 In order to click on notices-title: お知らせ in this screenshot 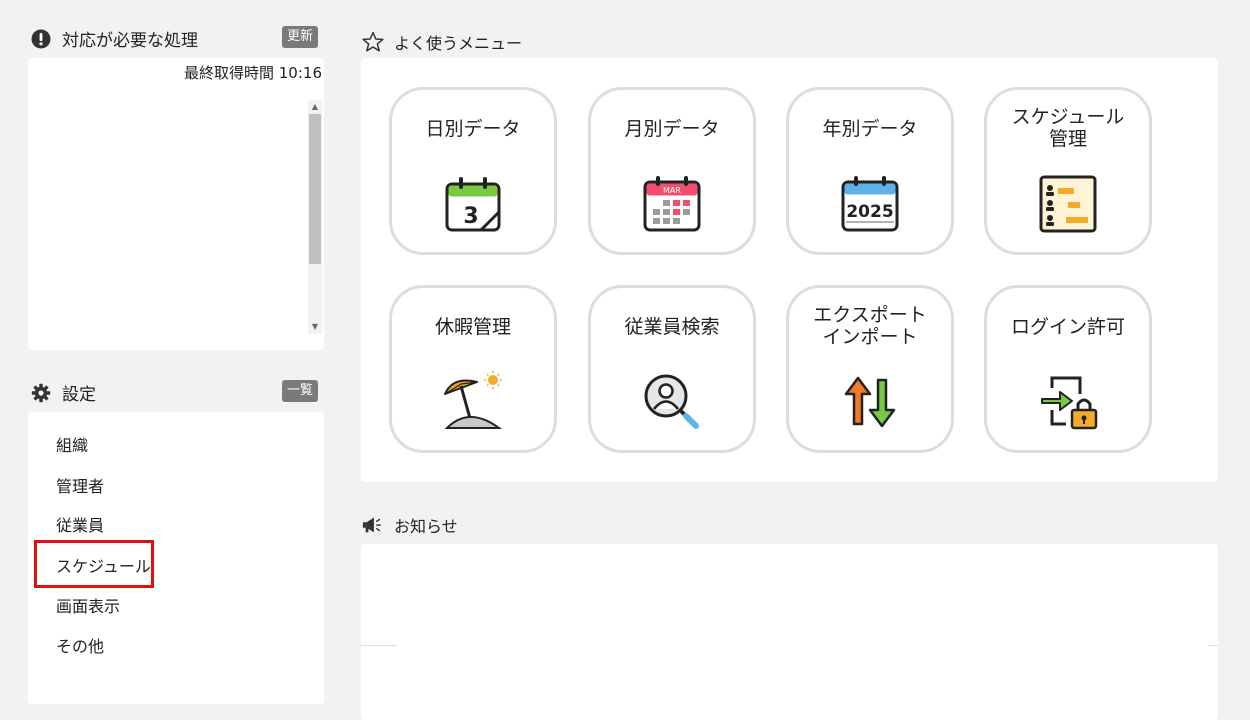, I will do `click(426, 526)`.